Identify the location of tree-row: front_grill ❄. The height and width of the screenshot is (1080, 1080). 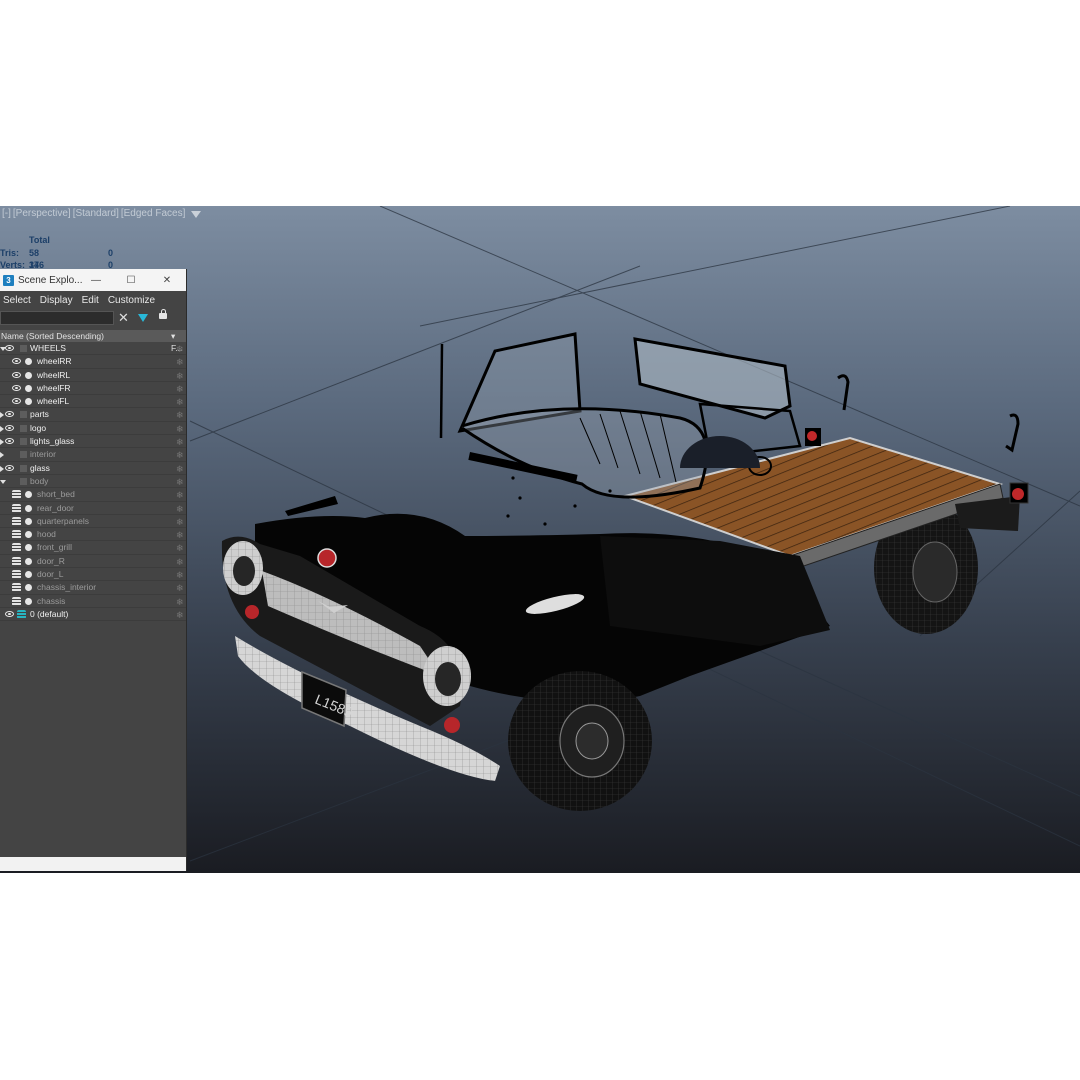
(93, 548).